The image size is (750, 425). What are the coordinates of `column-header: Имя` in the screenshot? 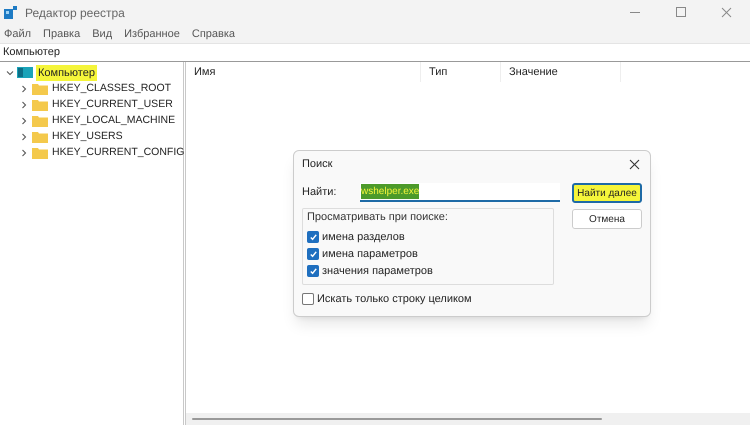 It's located at (303, 72).